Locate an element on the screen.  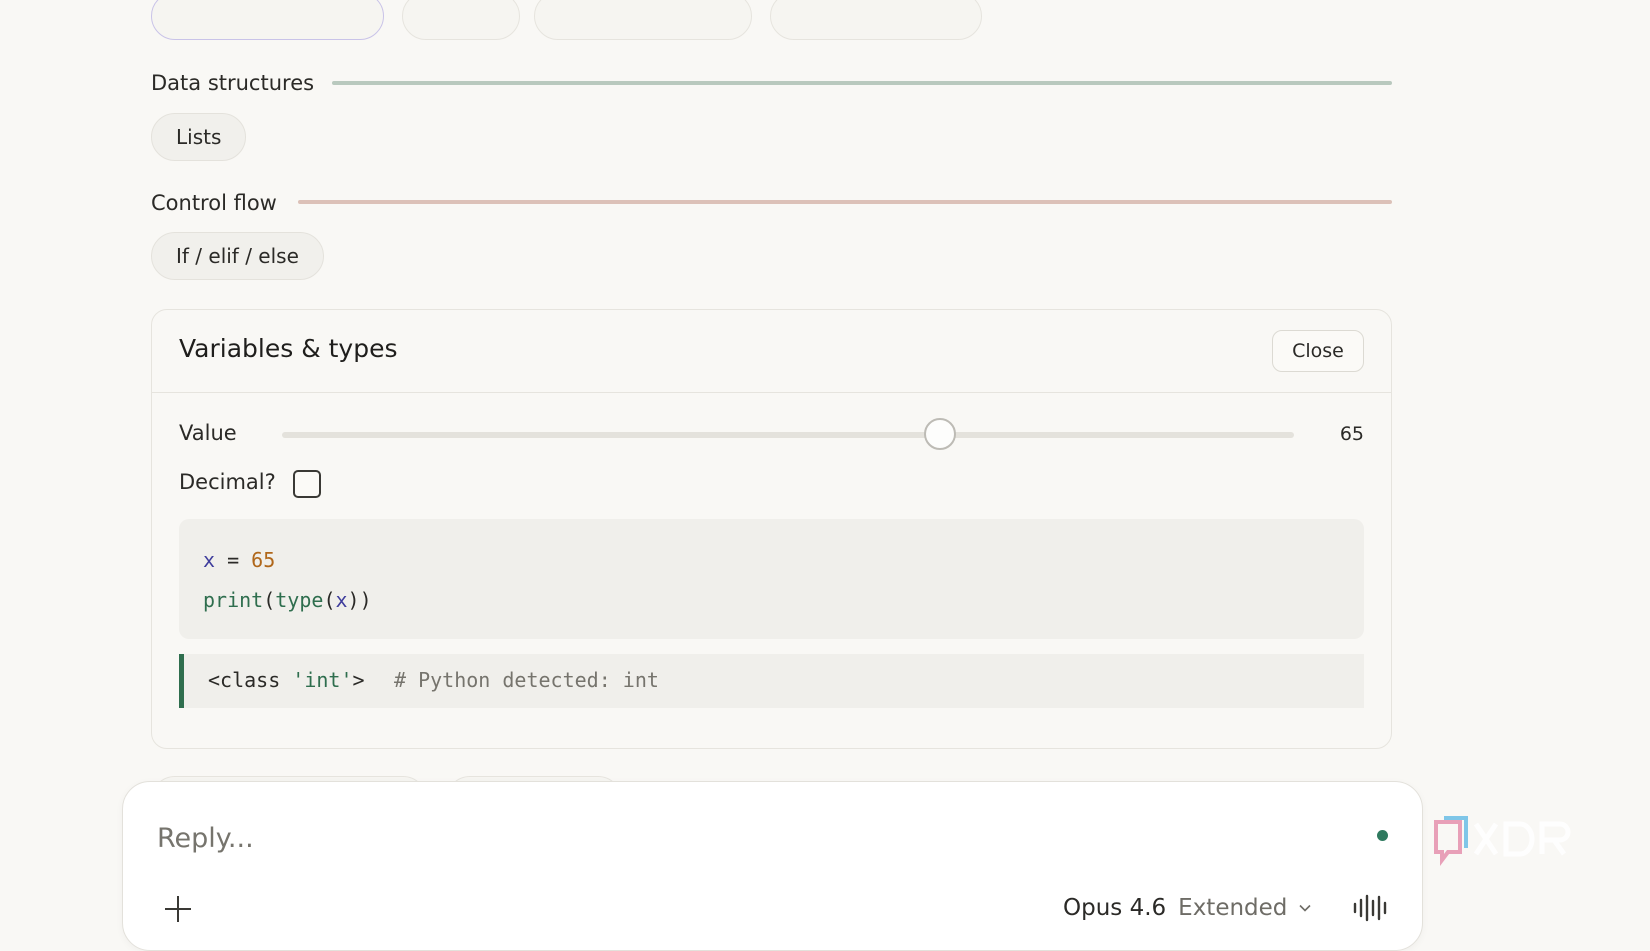
code-token: type is located at coordinates (299, 600).